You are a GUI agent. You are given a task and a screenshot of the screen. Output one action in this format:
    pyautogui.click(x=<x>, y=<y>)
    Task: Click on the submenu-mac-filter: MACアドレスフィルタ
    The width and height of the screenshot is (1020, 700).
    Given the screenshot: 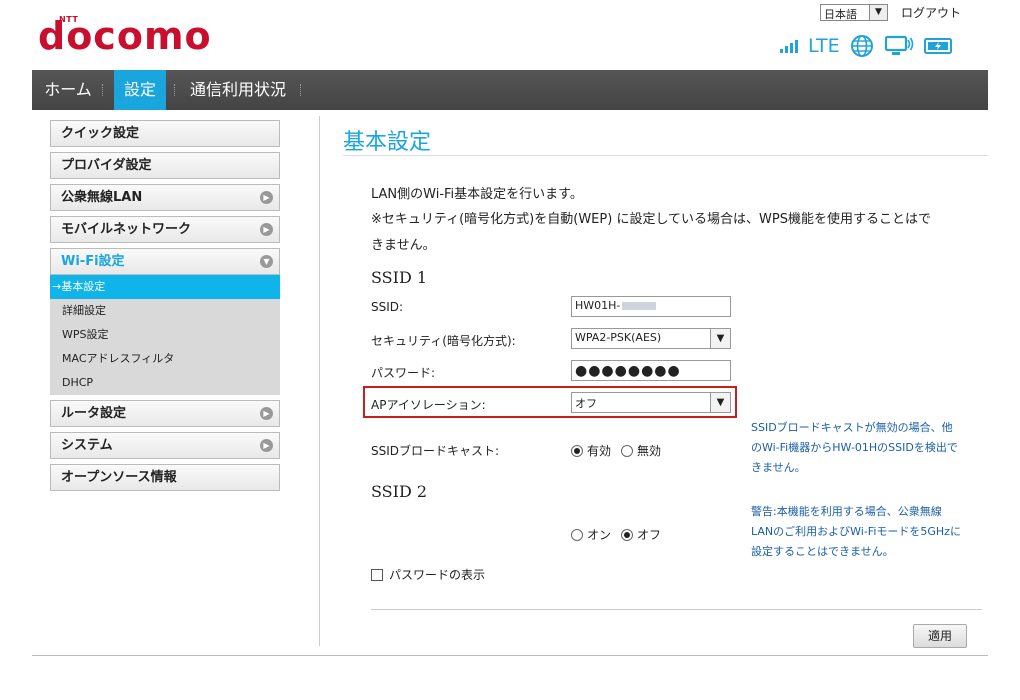 What is the action you would take?
    pyautogui.click(x=165, y=359)
    